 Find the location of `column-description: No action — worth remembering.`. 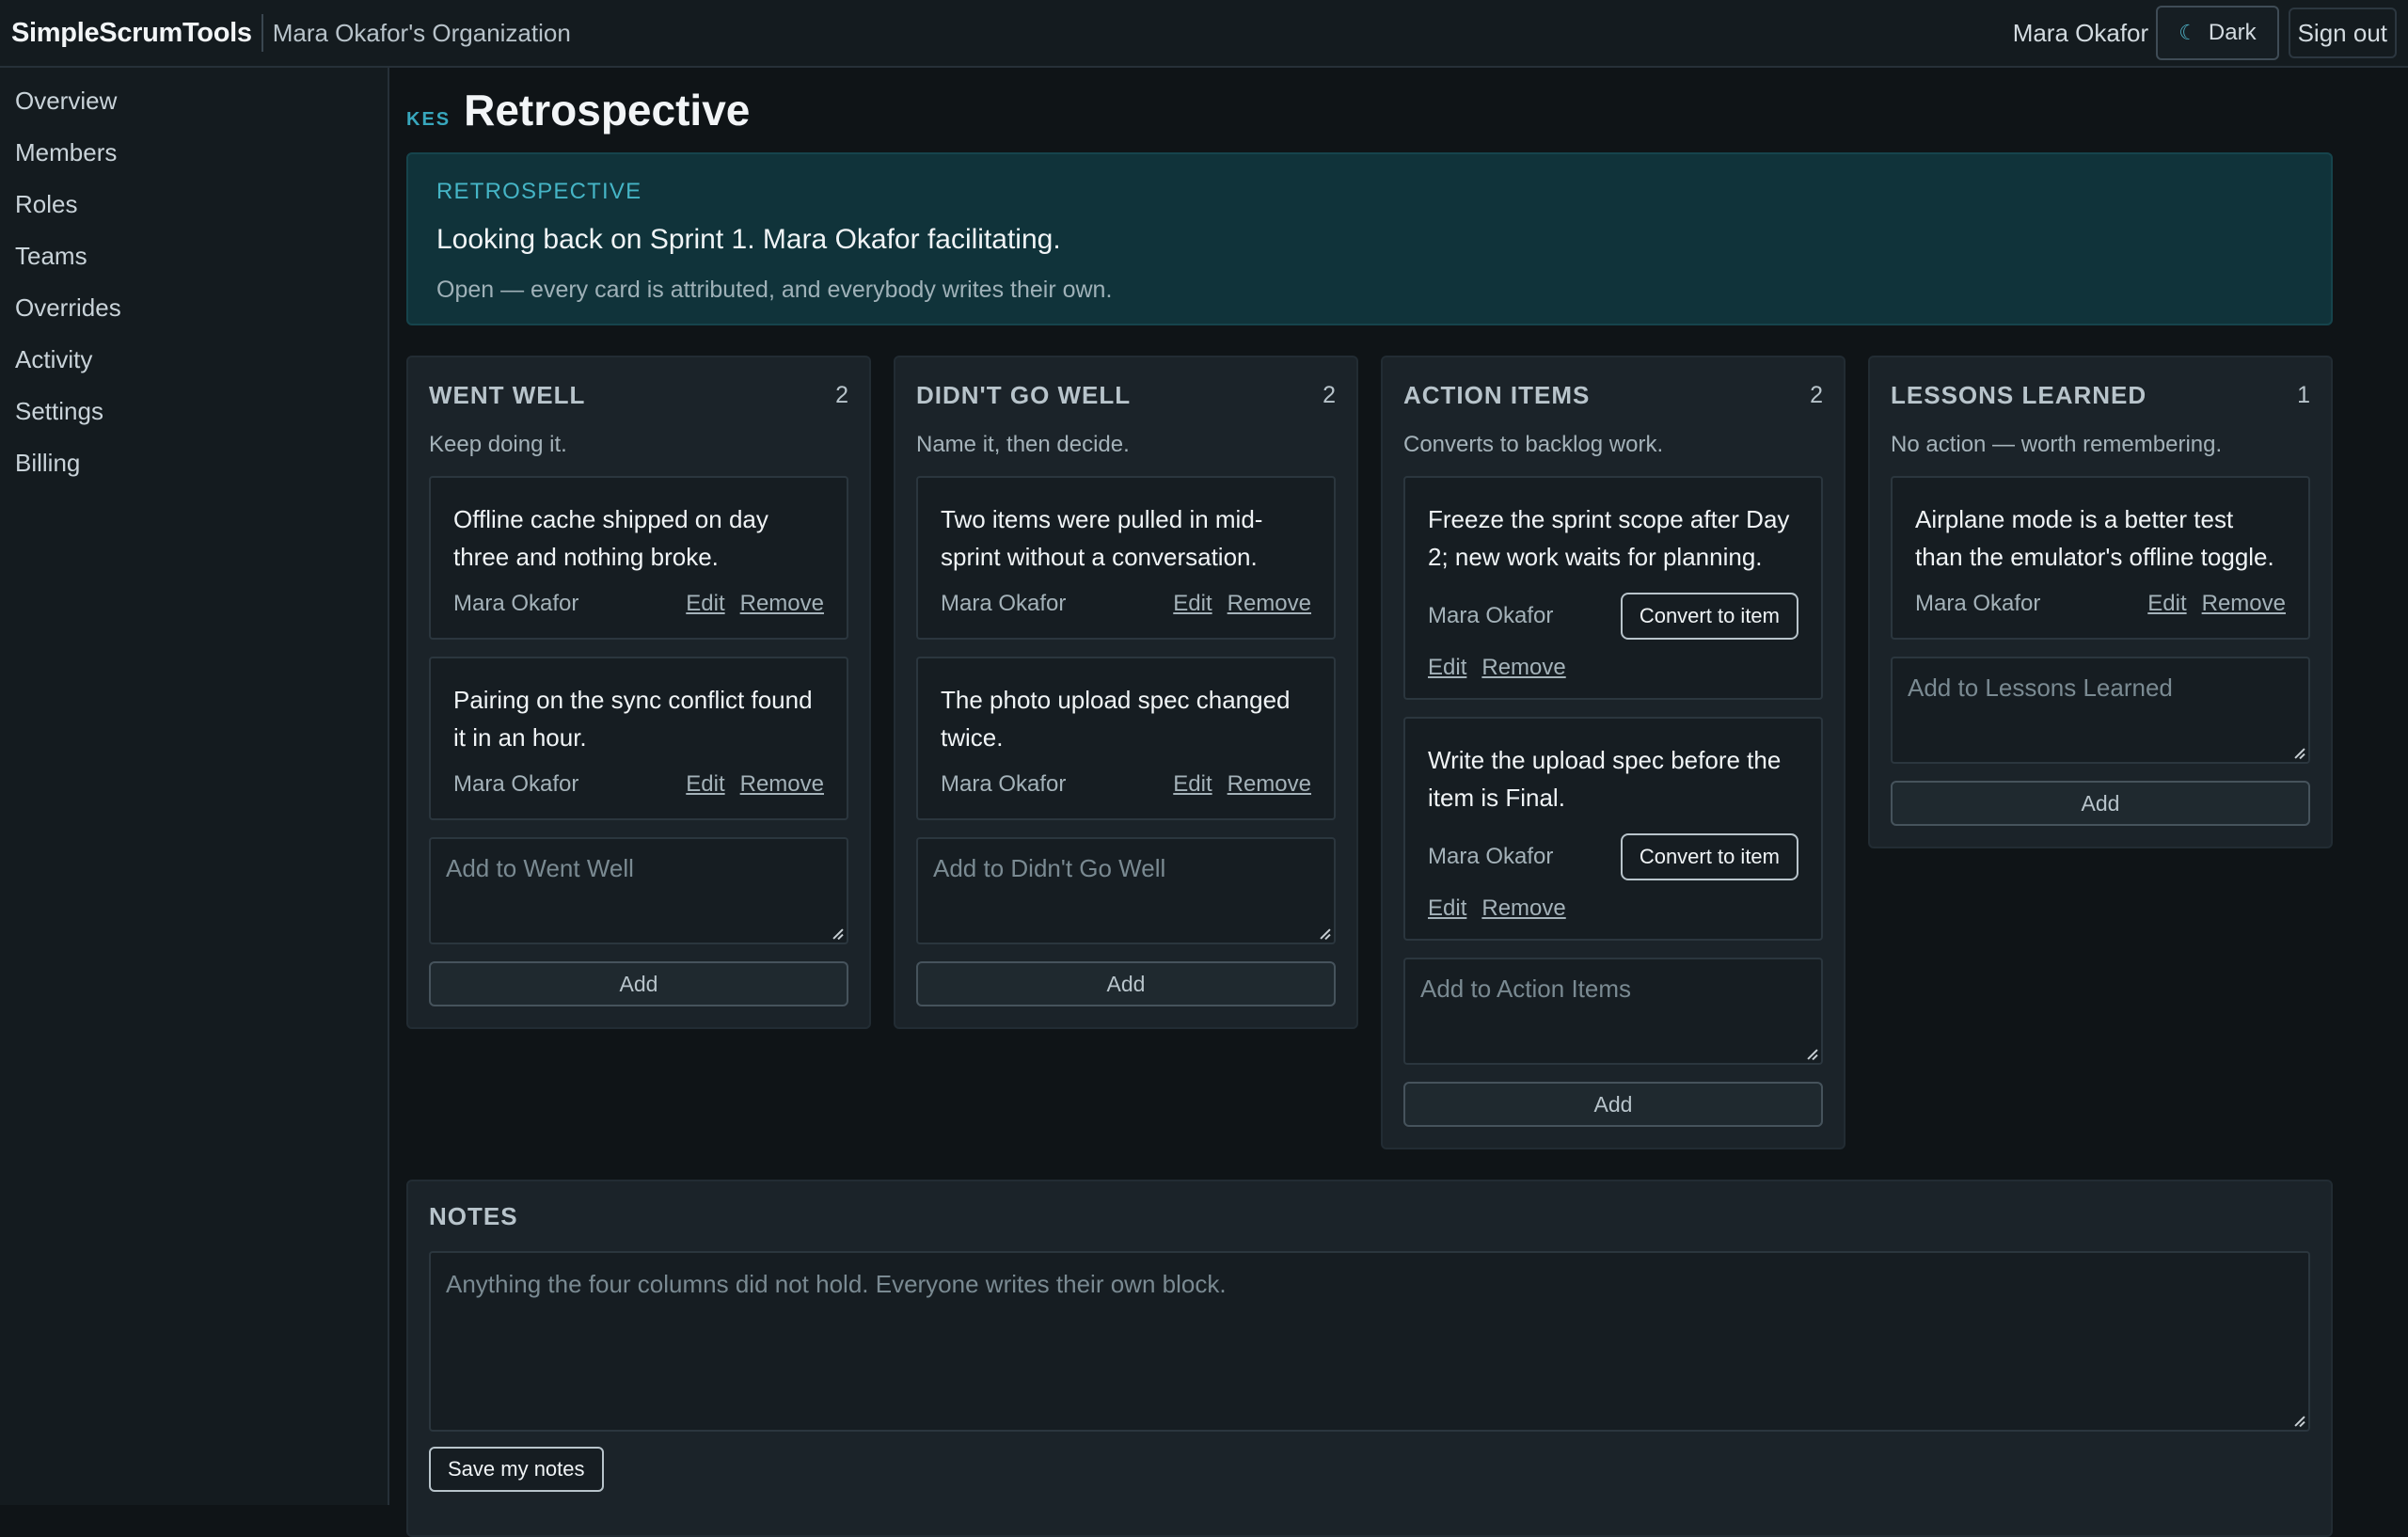

column-description: No action — worth remembering. is located at coordinates (2057, 444).